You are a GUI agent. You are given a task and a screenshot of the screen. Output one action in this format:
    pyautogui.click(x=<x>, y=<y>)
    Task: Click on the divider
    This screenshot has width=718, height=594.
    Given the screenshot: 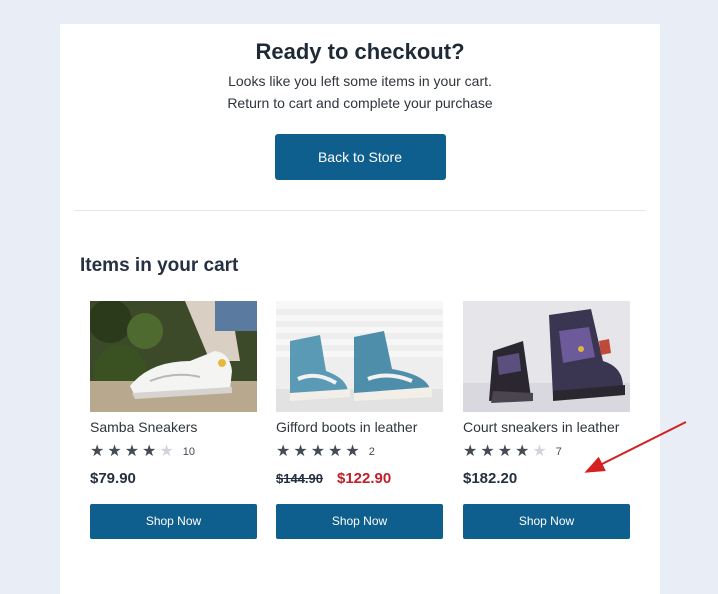 What is the action you would take?
    pyautogui.click(x=360, y=210)
    